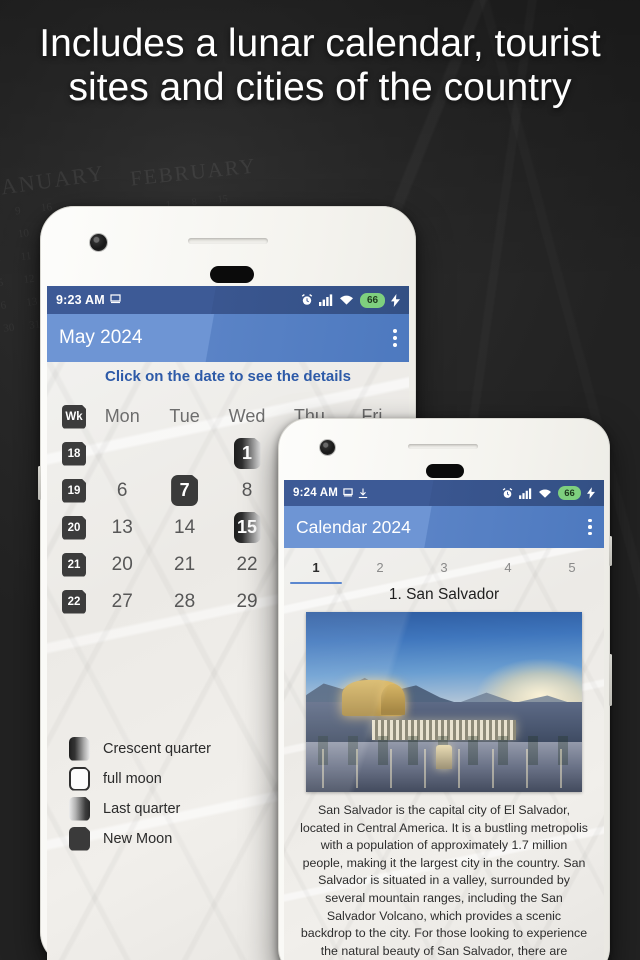 Image resolution: width=640 pixels, height=960 pixels. I want to click on calendar-day-number: 27, so click(122, 601).